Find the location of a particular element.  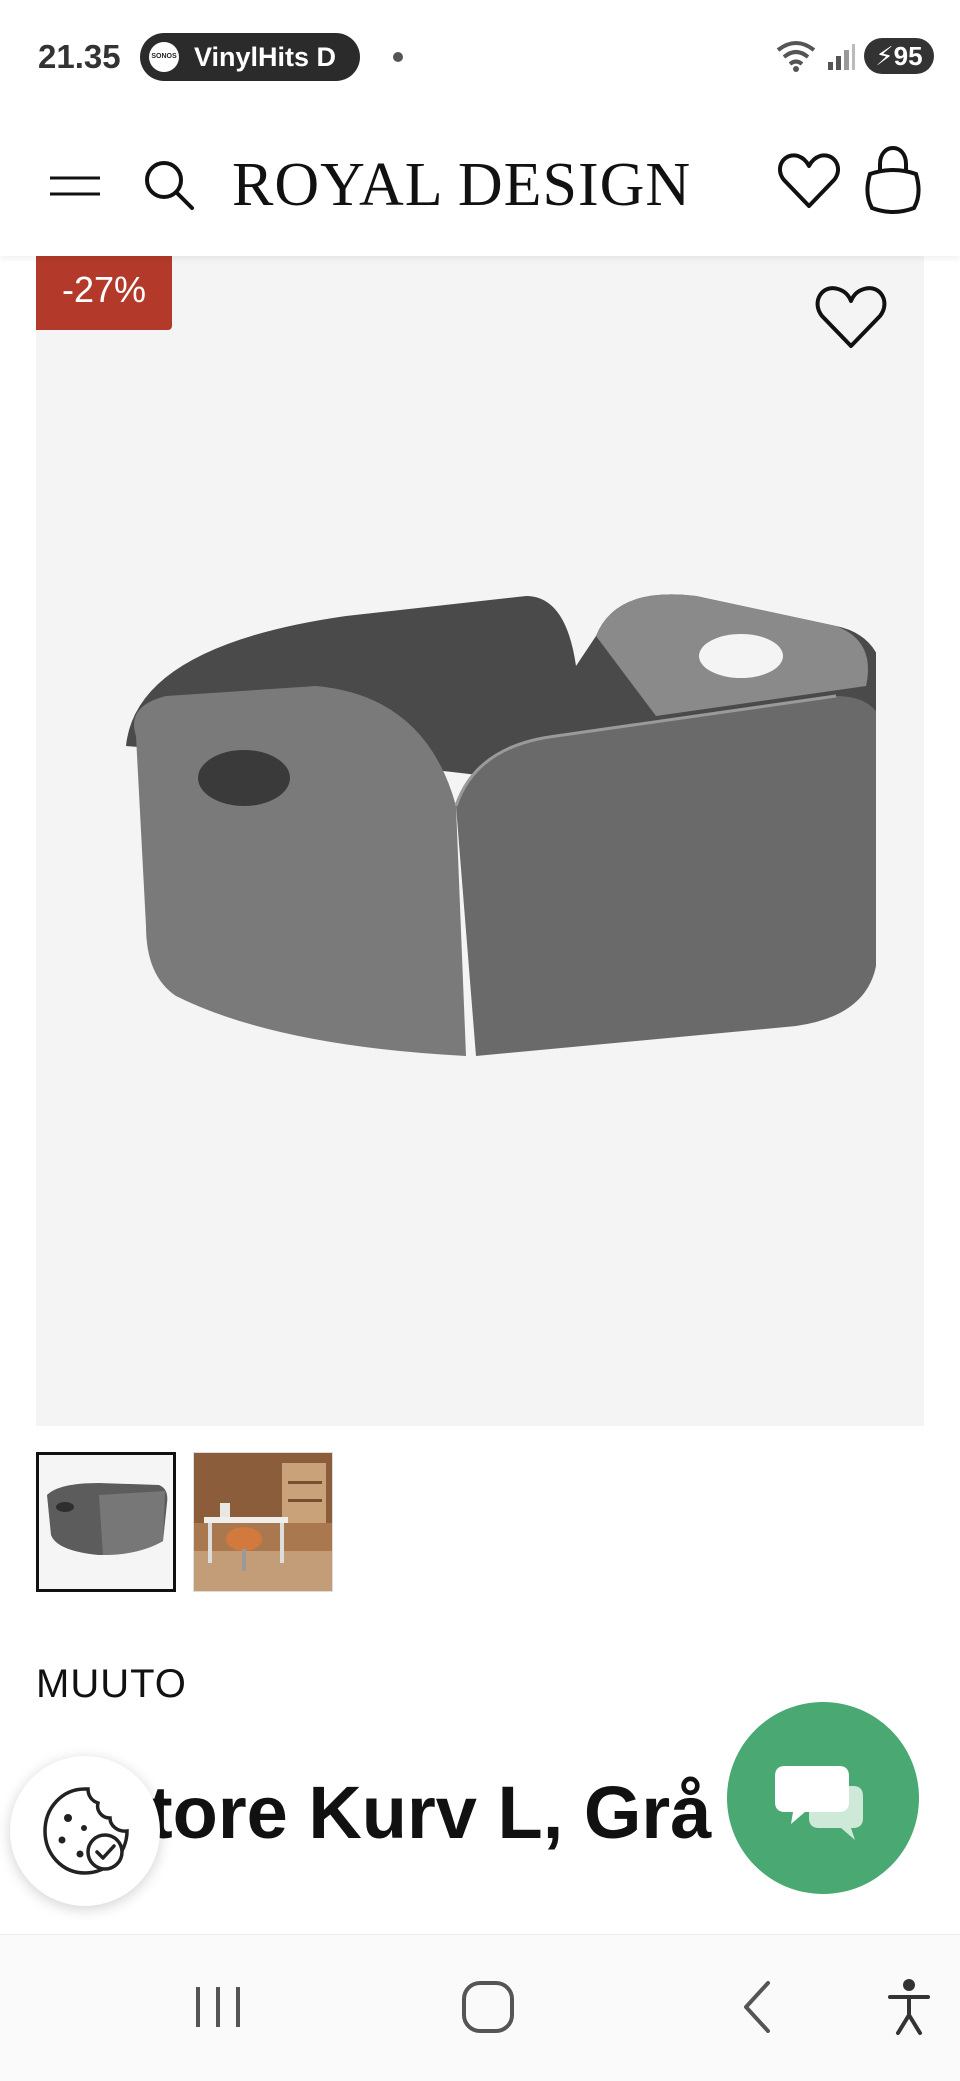

accessibility-icon is located at coordinates (909, 2006).